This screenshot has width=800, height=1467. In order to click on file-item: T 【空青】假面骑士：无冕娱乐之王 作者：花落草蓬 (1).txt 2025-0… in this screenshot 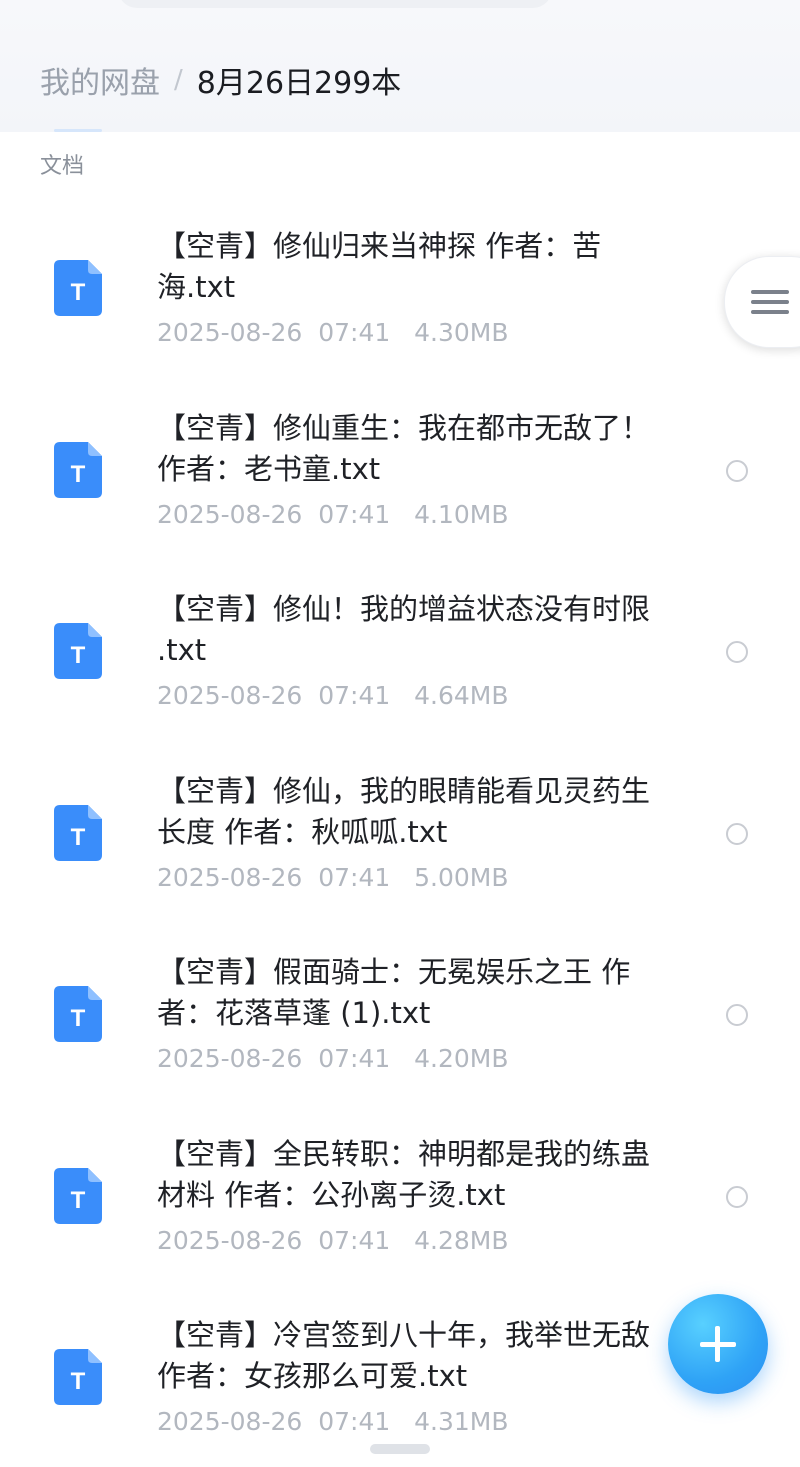, I will do `click(400, 1013)`.